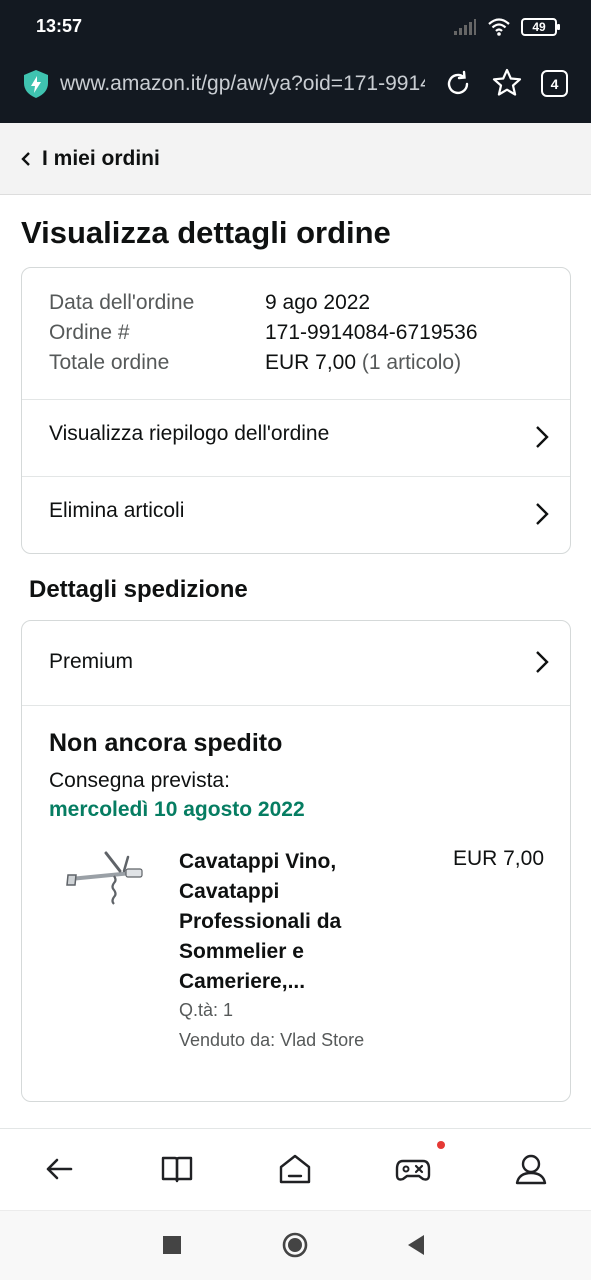 The width and height of the screenshot is (591, 1280). I want to click on wifi-icon, so click(499, 27).